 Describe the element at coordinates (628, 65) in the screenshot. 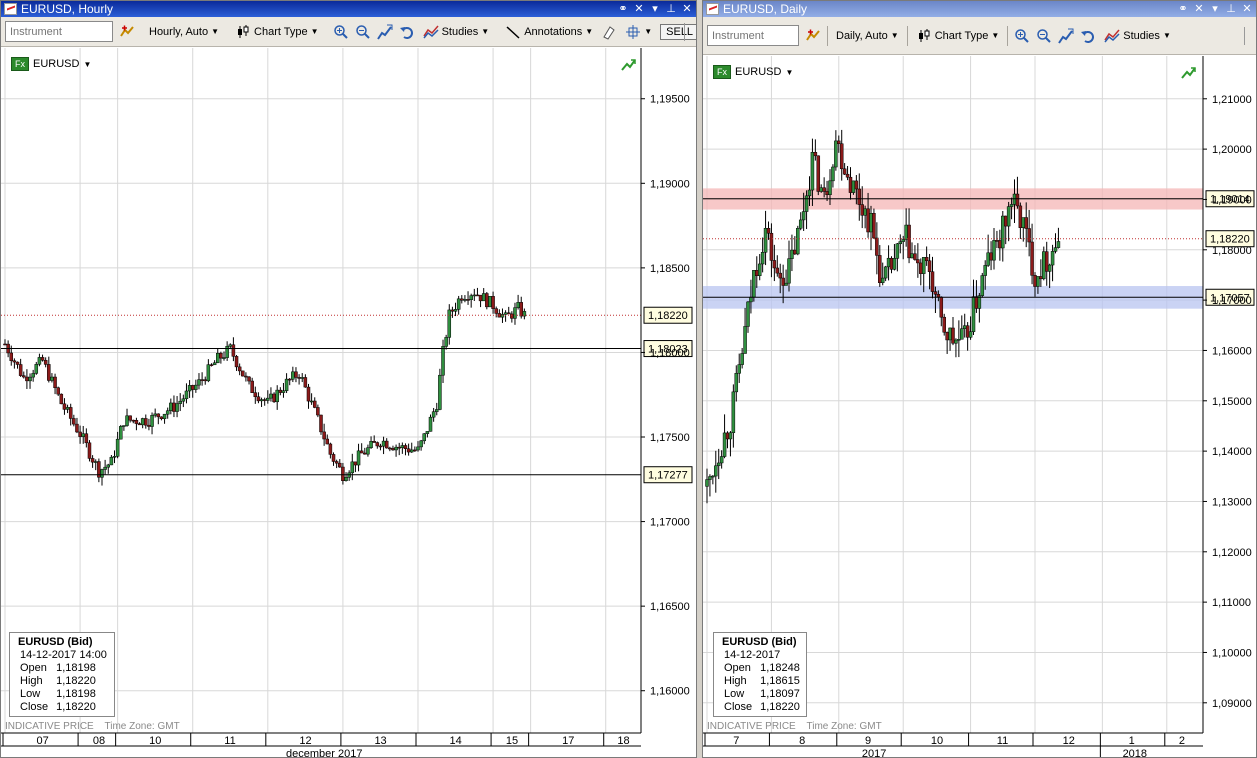

I see `trend-up-icon` at that location.